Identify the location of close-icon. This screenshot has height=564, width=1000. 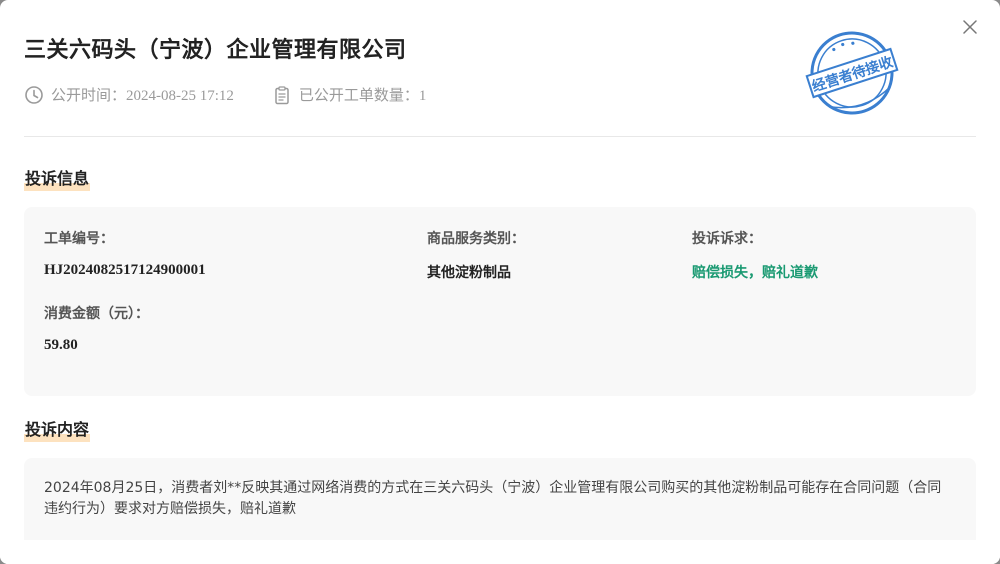
(970, 27).